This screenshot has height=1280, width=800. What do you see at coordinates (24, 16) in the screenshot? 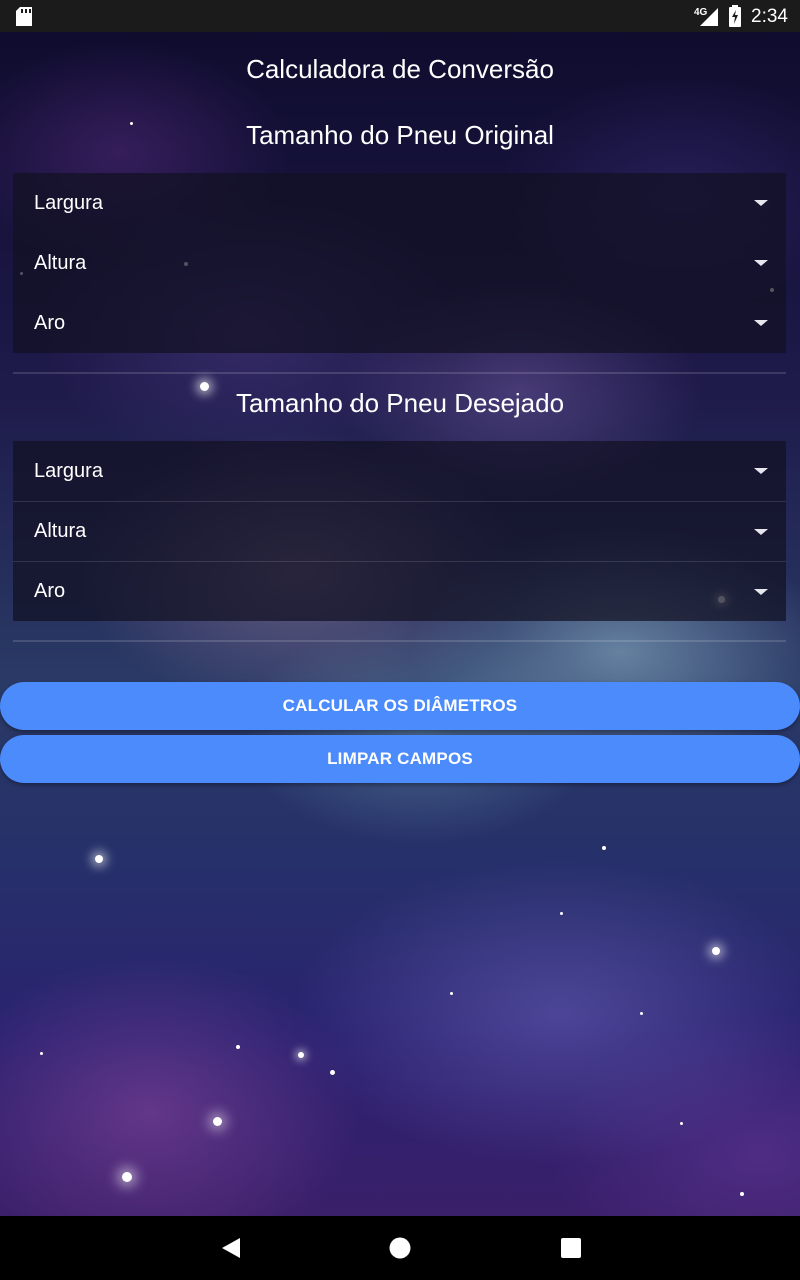
I see `sd-card-icon` at bounding box center [24, 16].